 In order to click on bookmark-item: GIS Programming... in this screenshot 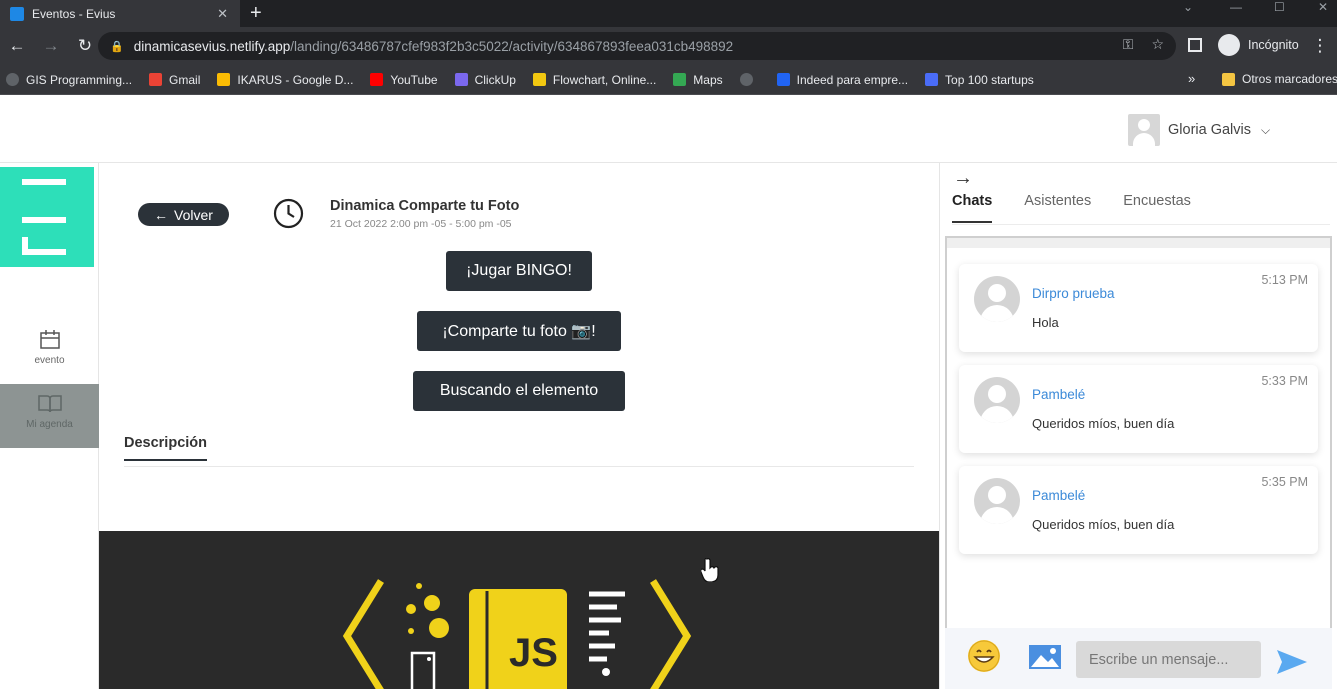, I will do `click(69, 80)`.